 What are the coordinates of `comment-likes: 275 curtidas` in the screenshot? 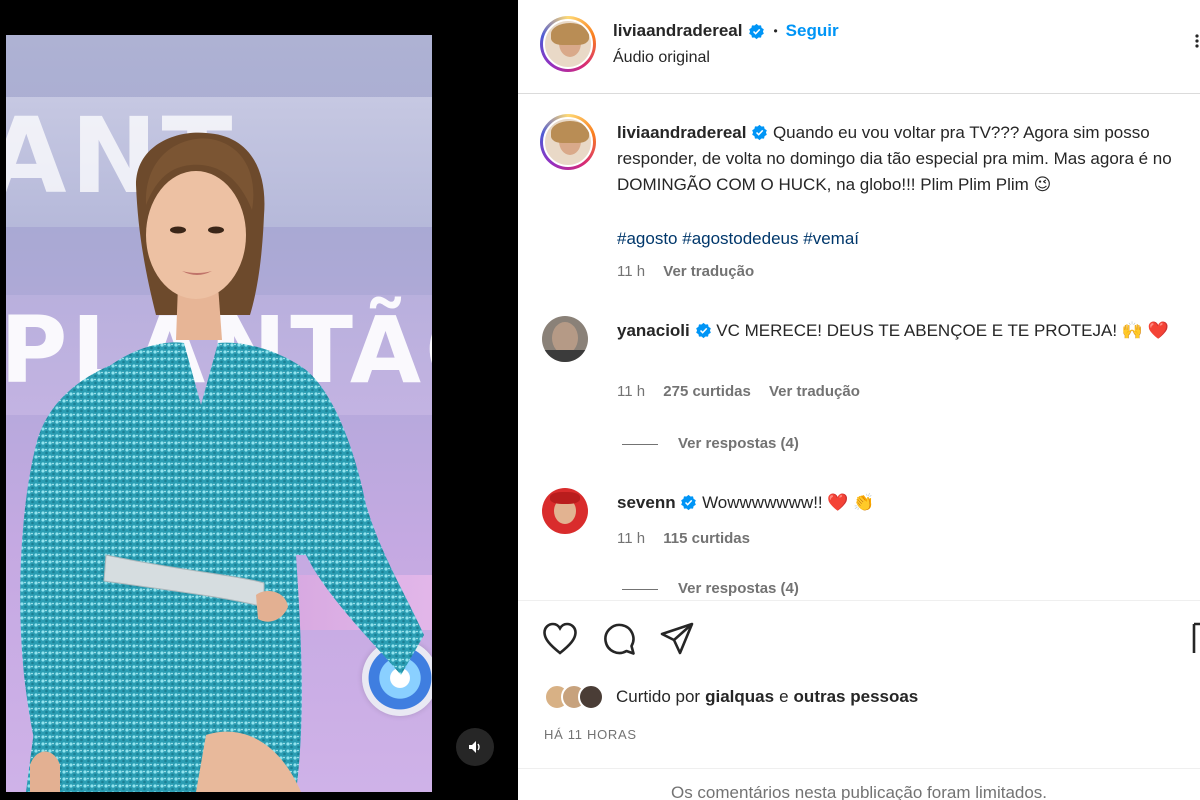 It's located at (707, 391).